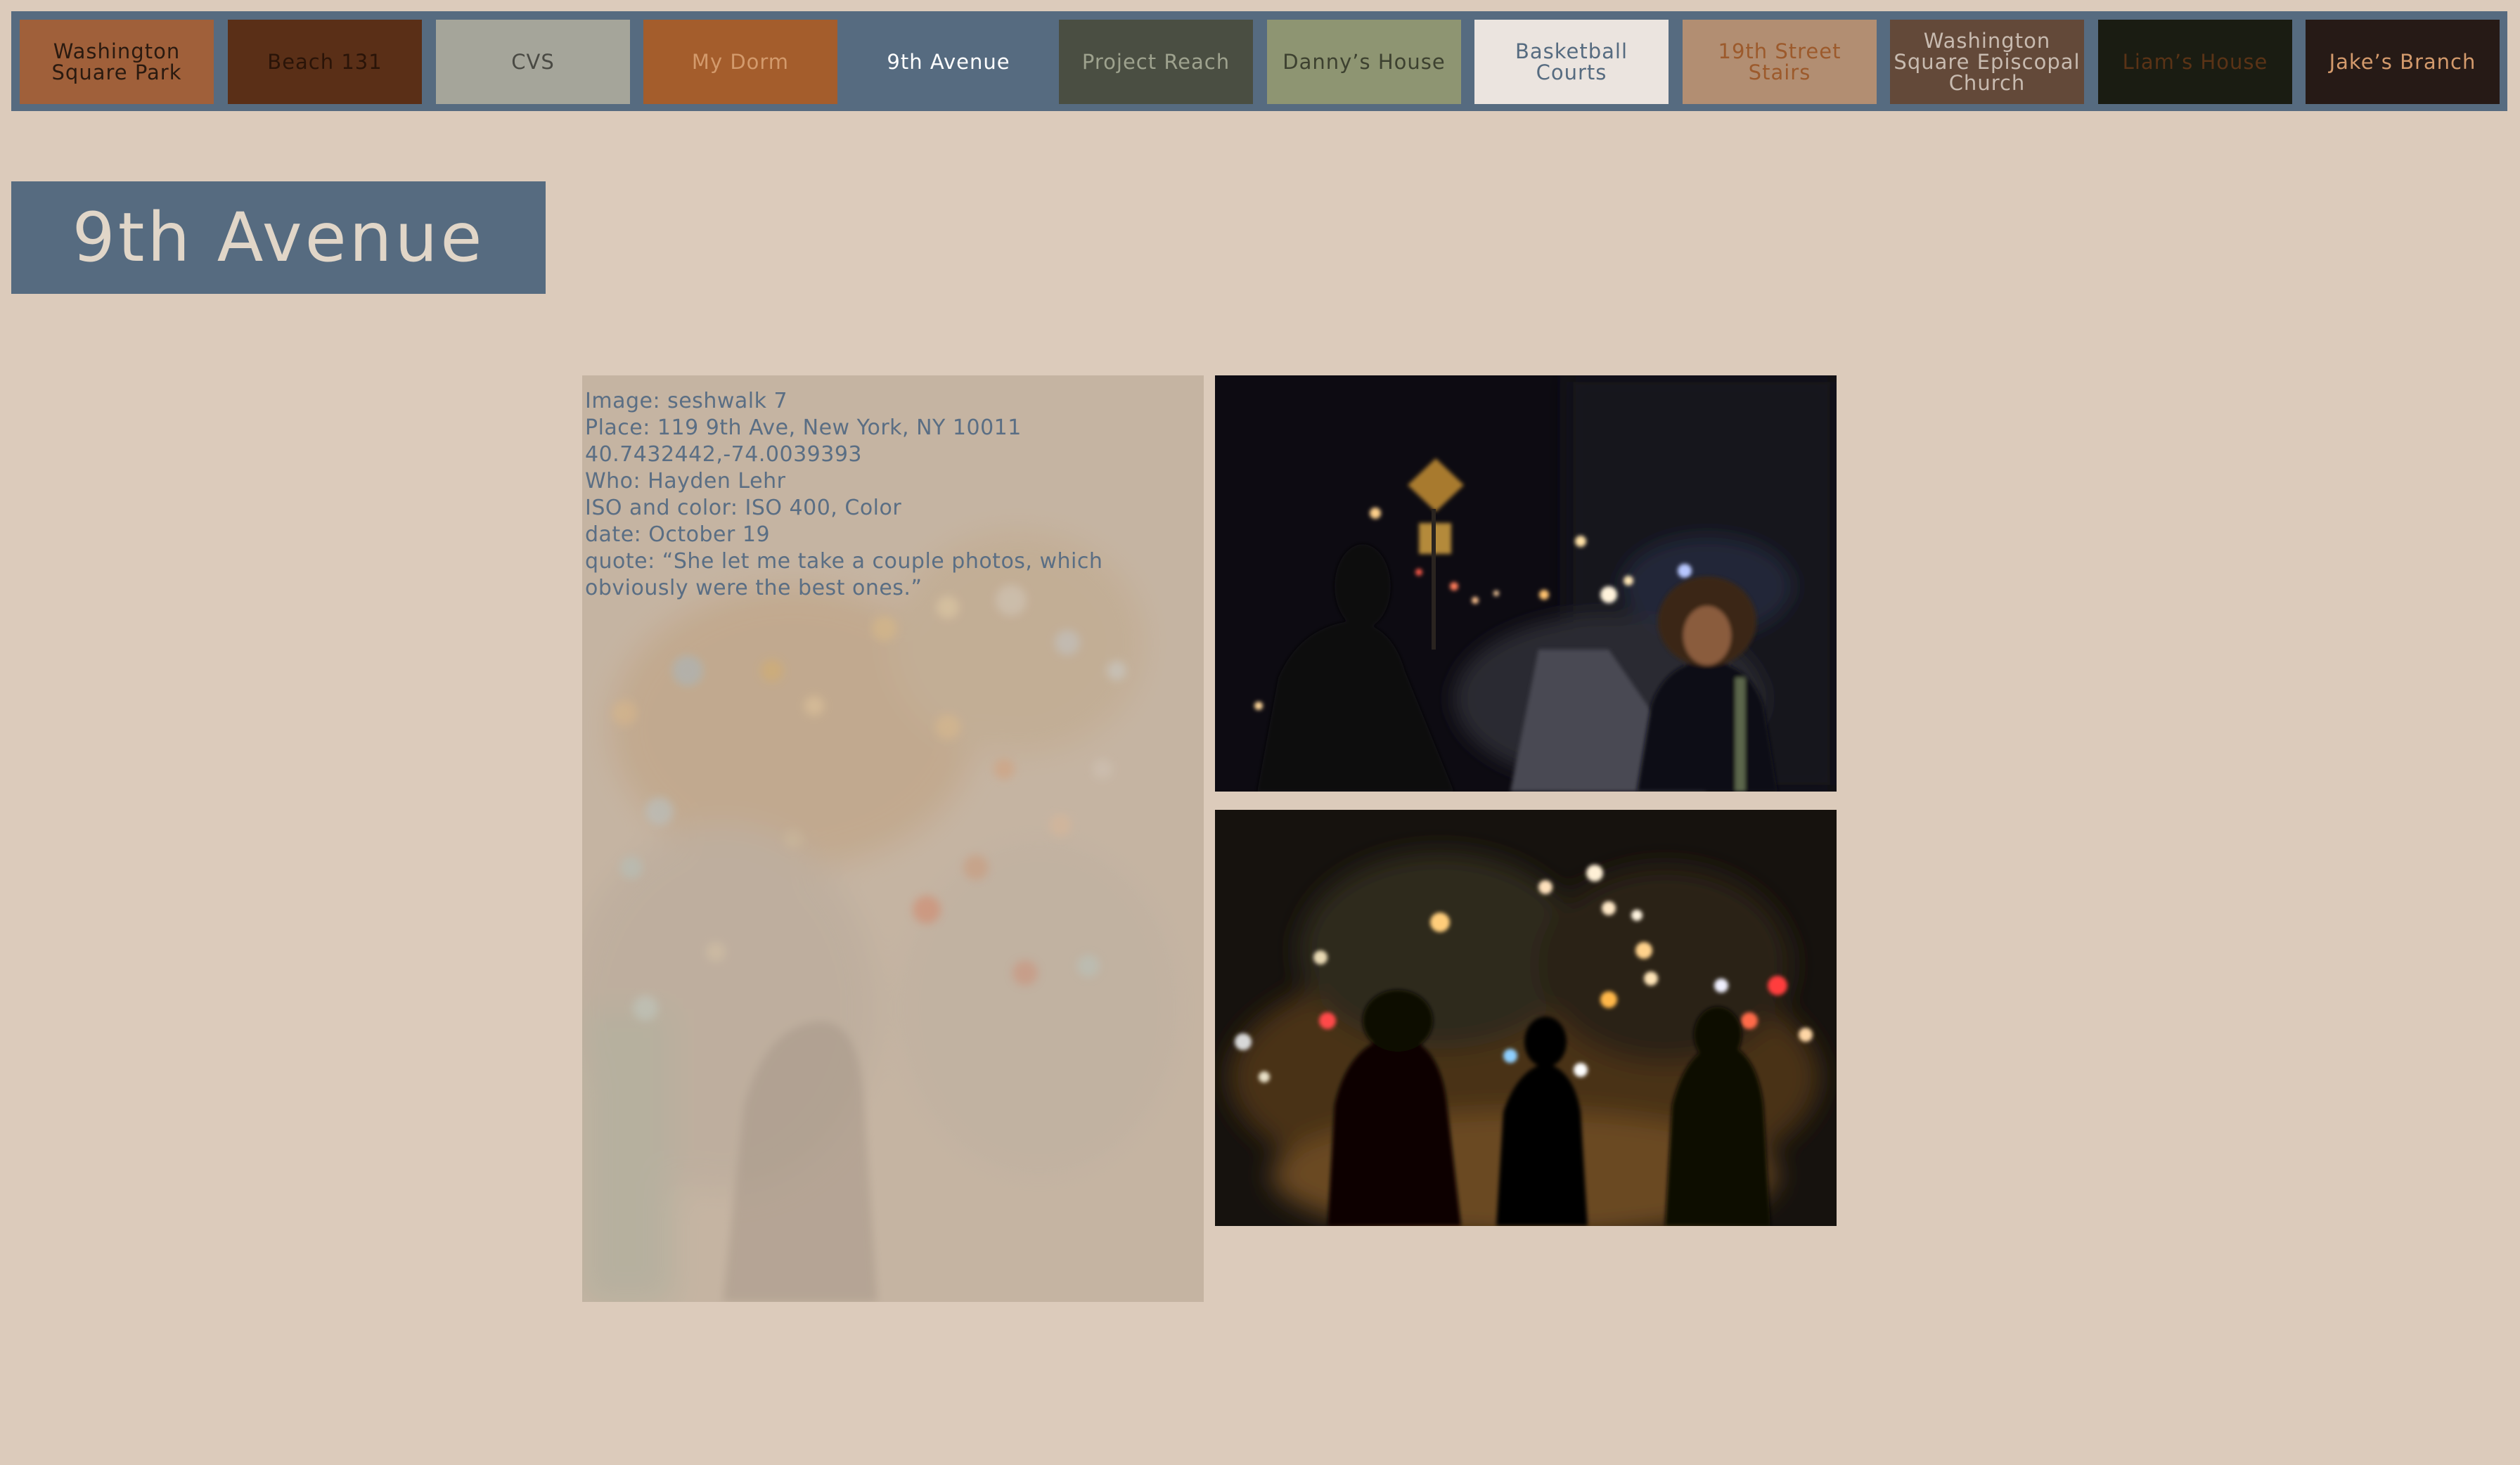  I want to click on nav-item-label: 9th Avenue, so click(949, 62).